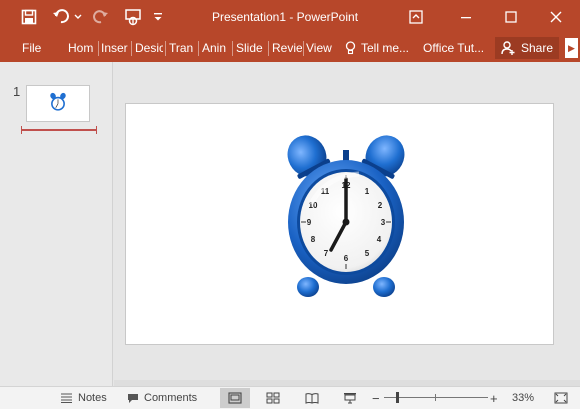 The image size is (580, 409). I want to click on customize-qat-icon, so click(158, 17).